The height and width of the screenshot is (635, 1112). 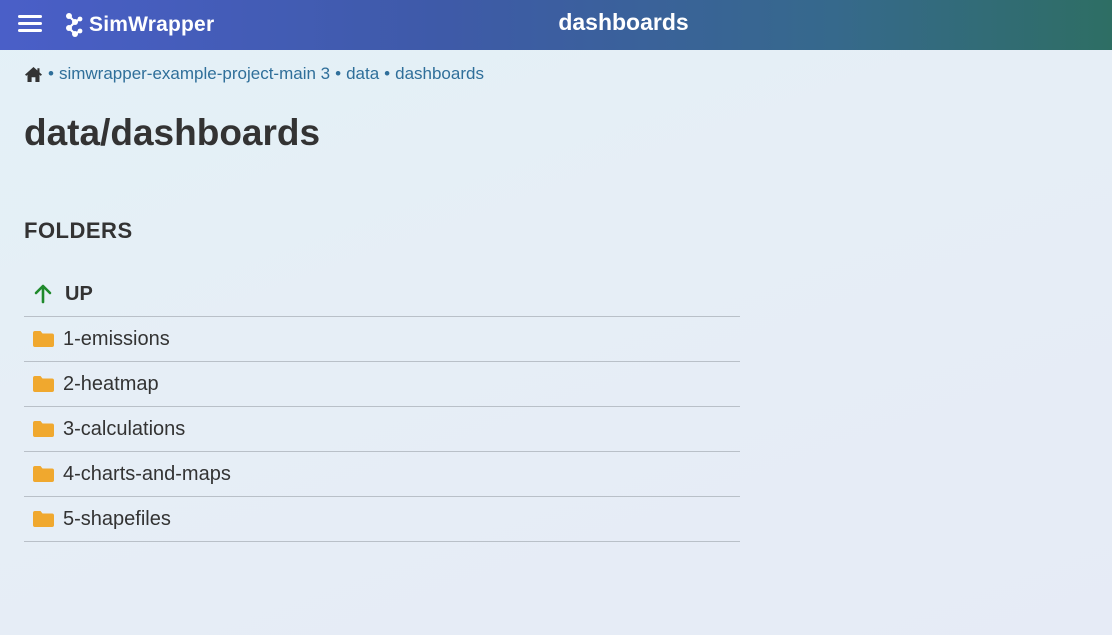 I want to click on folder-label: 2-heatmap, so click(x=111, y=383).